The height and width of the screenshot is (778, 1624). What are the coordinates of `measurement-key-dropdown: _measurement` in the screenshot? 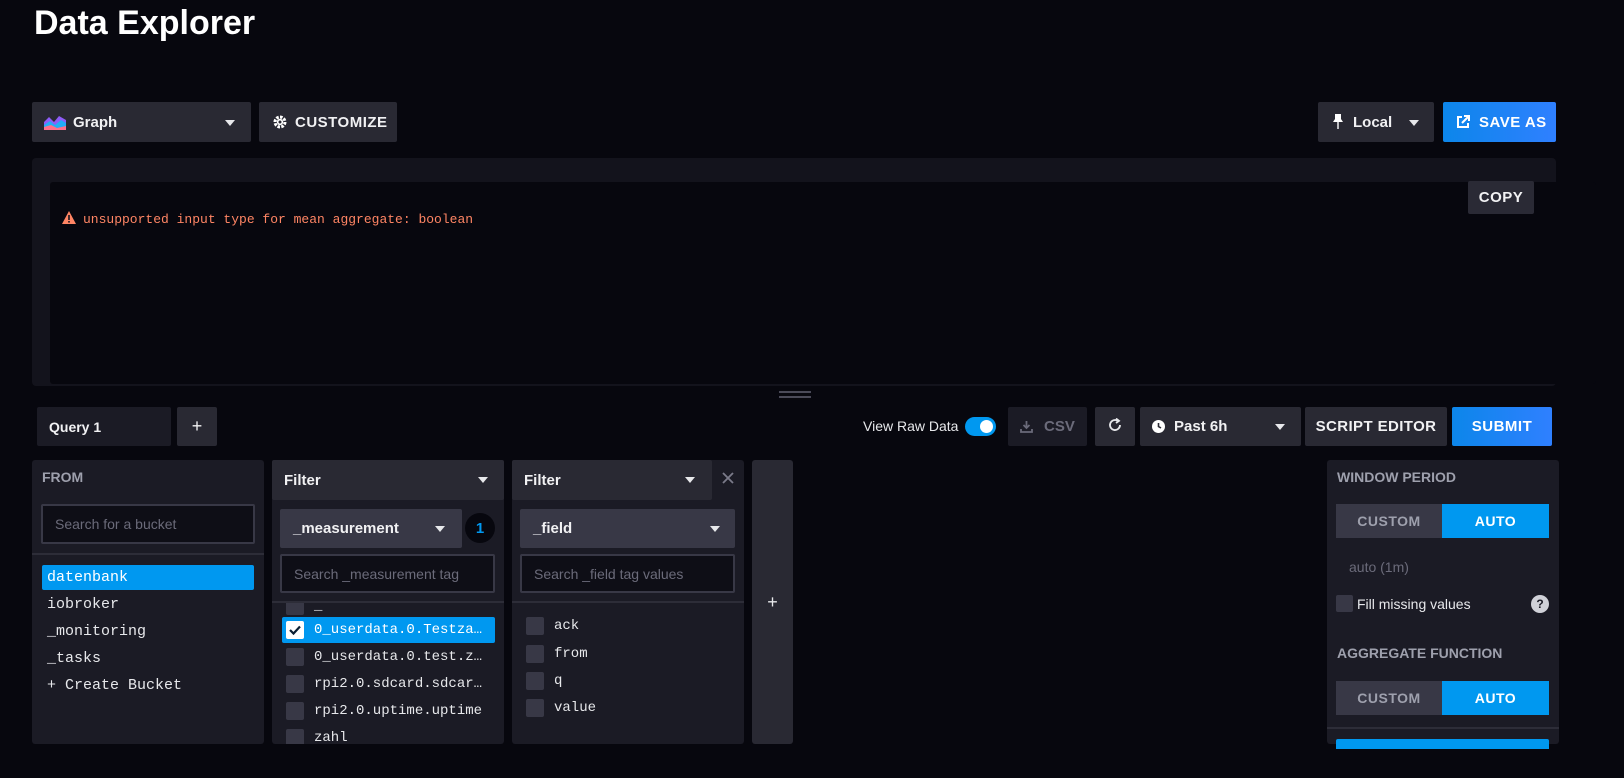 It's located at (371, 528).